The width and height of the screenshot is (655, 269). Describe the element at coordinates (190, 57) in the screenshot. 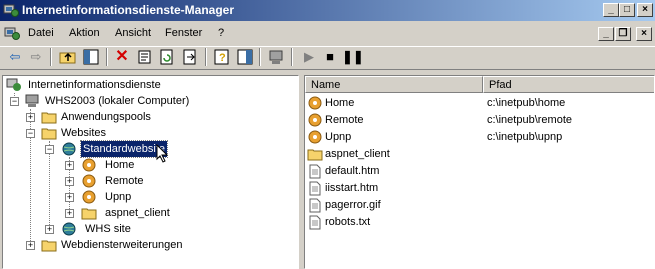

I see `export-list-icon` at that location.